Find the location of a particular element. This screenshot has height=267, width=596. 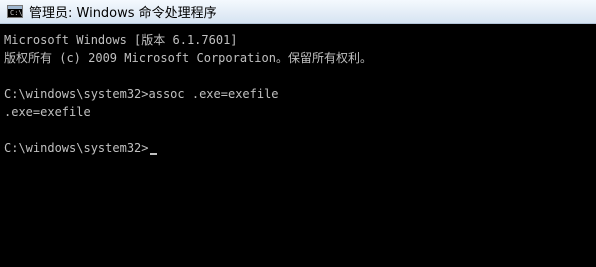

console-line-output: .exe=exefile is located at coordinates (47, 112).